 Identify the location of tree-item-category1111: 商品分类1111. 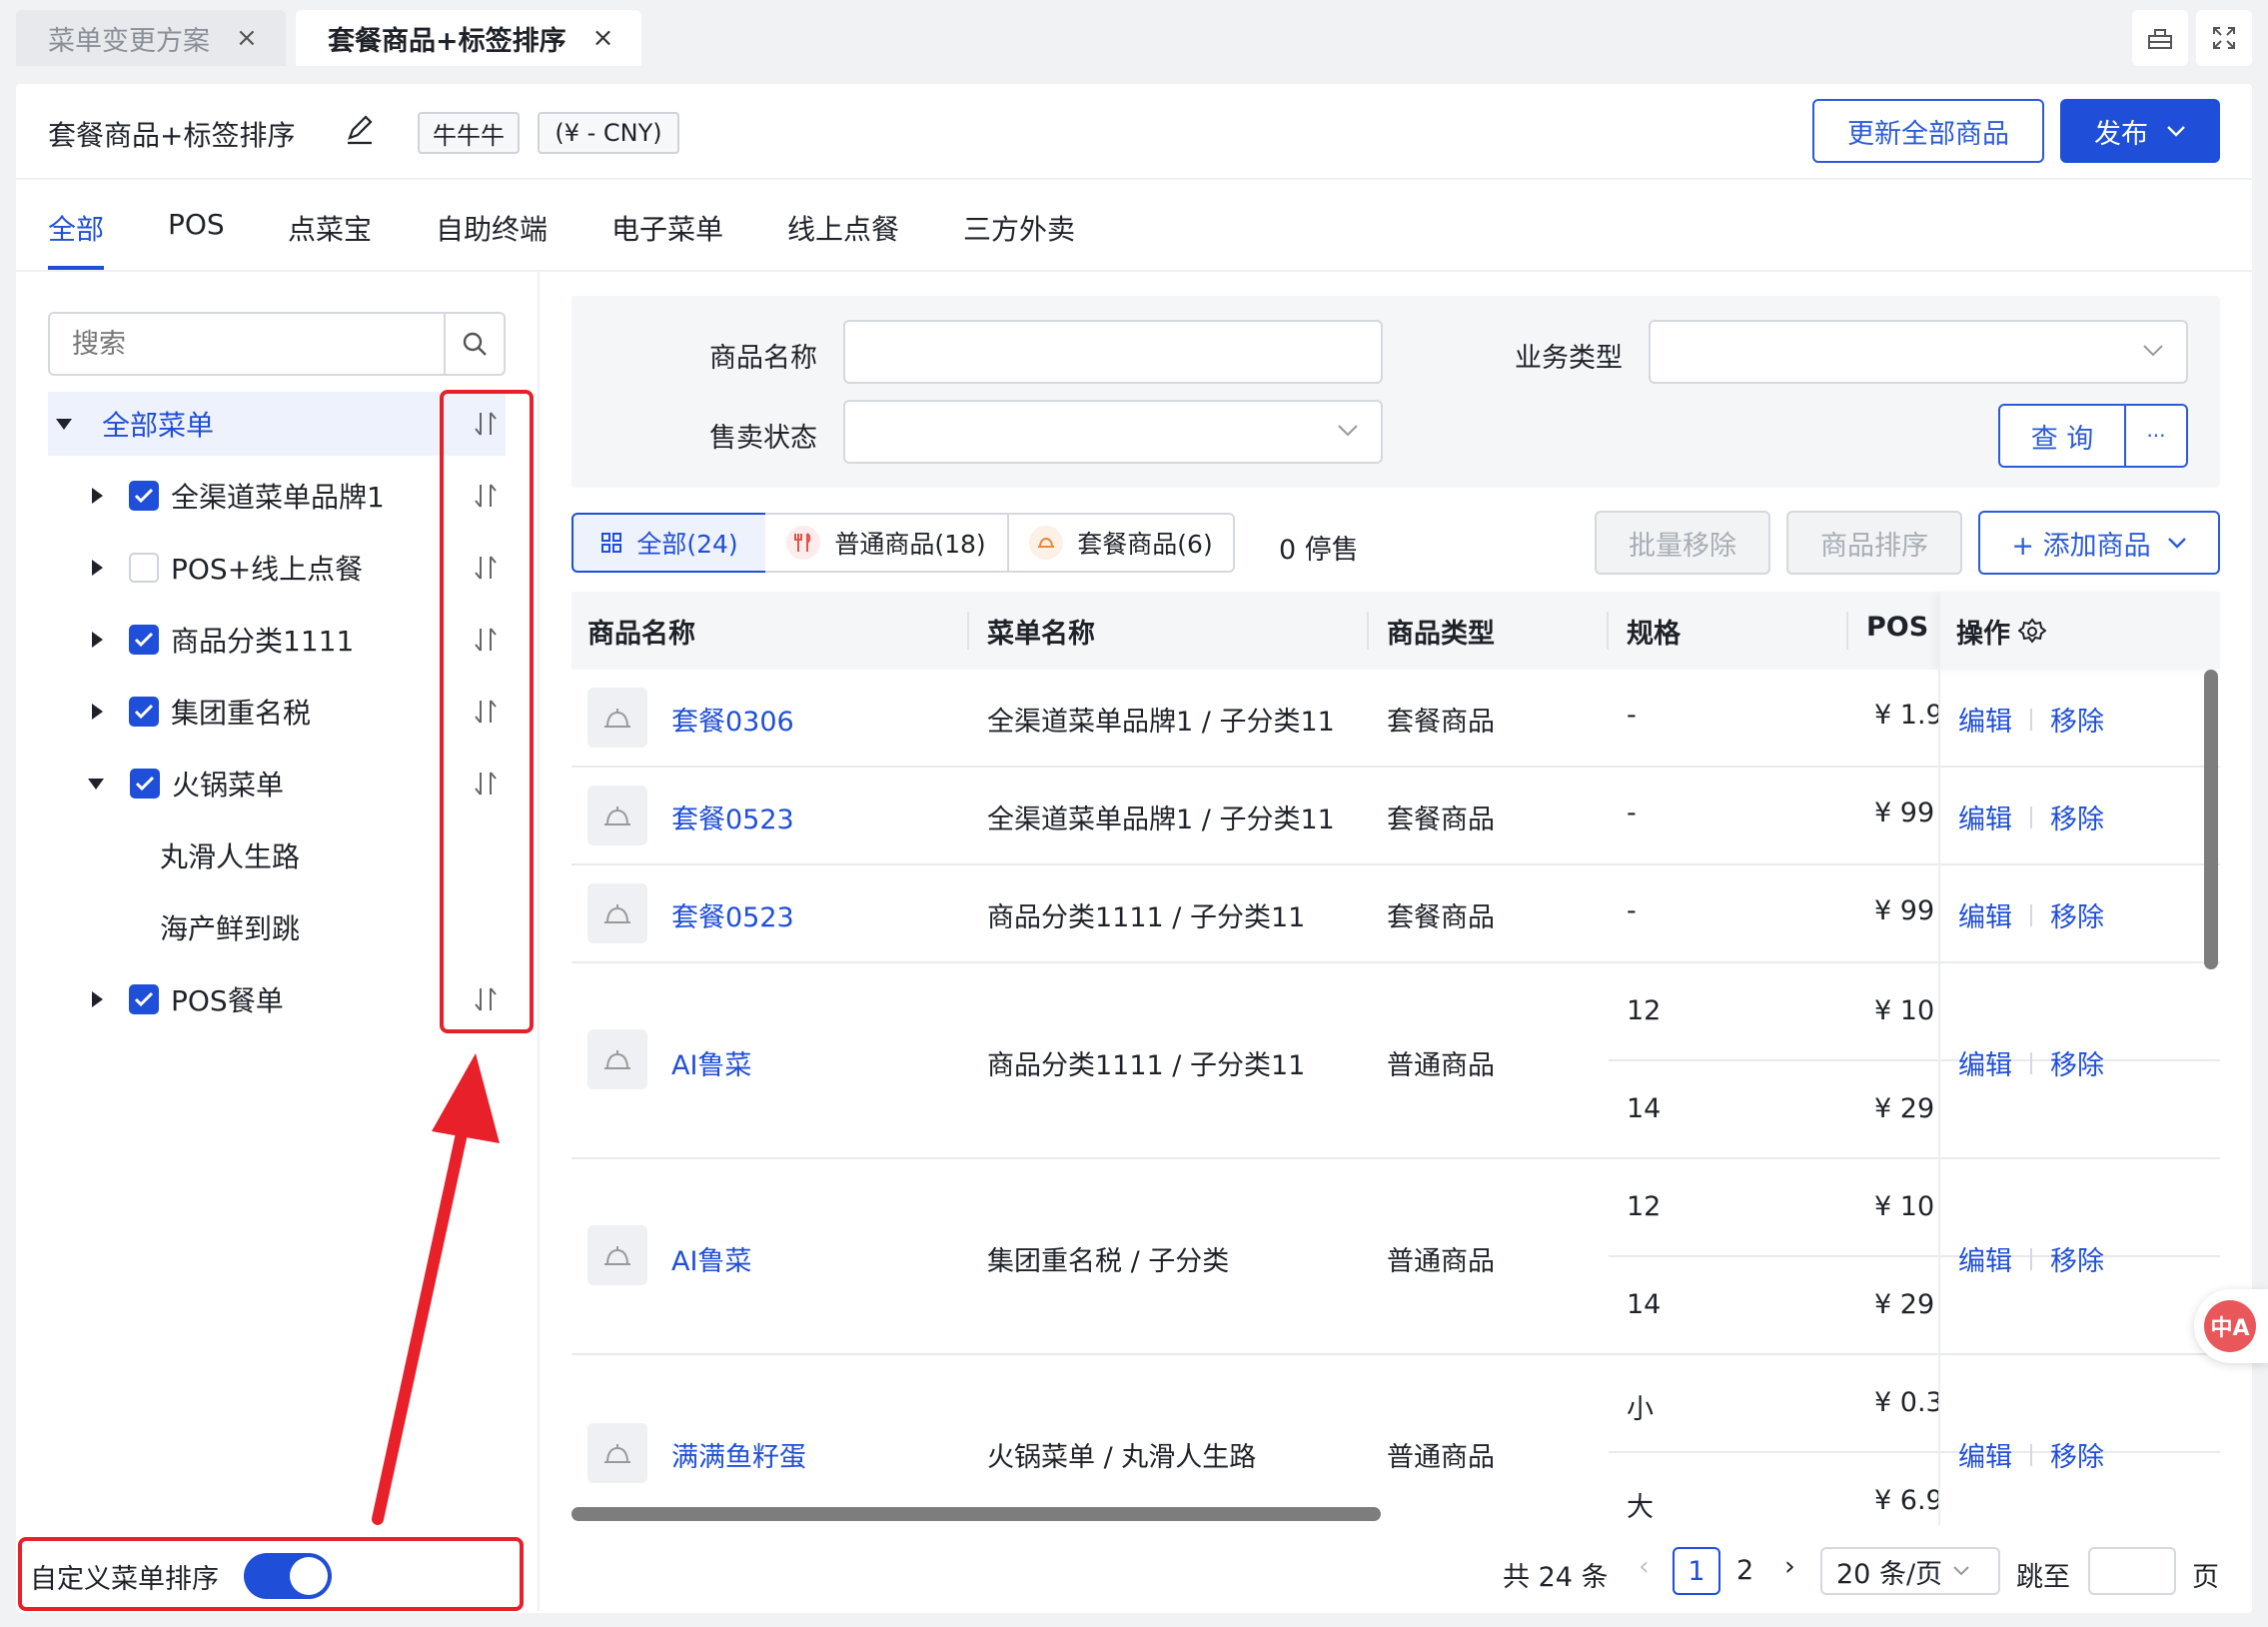
(277, 640).